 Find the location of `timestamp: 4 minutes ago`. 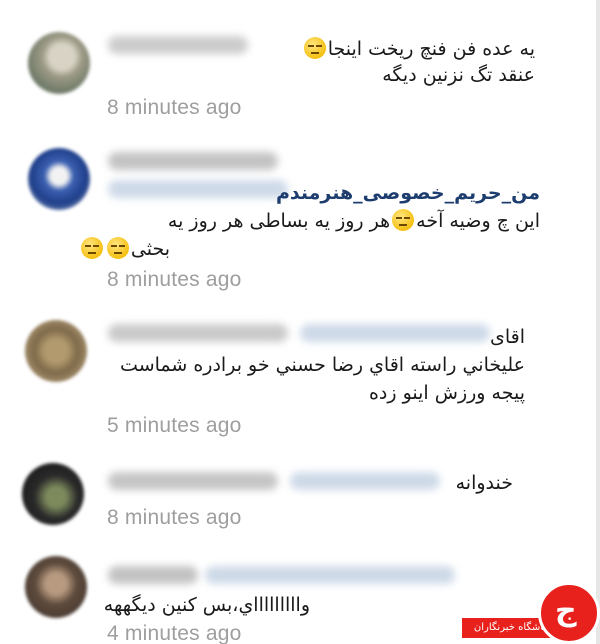

timestamp: 4 minutes ago is located at coordinates (174, 633).